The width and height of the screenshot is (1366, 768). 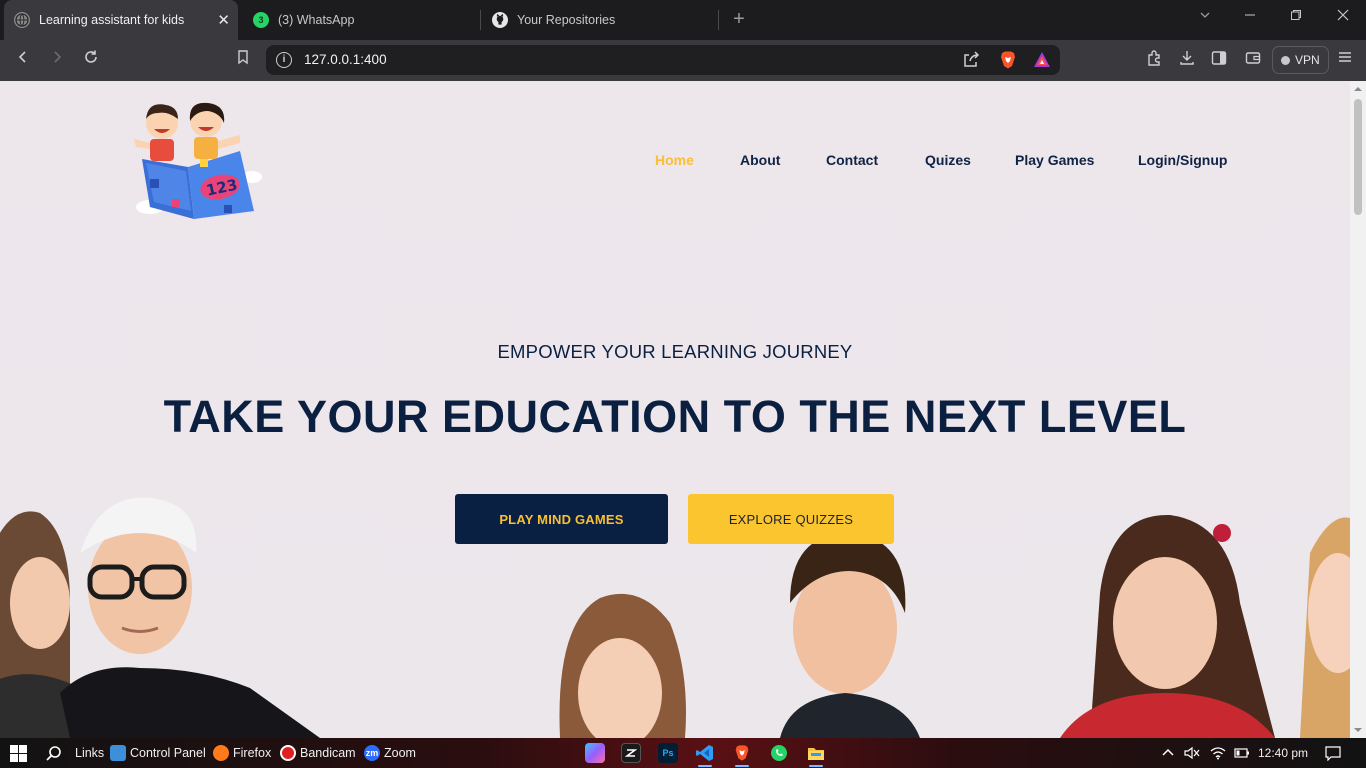 I want to click on brave-shields-icon, so click(x=1008, y=60).